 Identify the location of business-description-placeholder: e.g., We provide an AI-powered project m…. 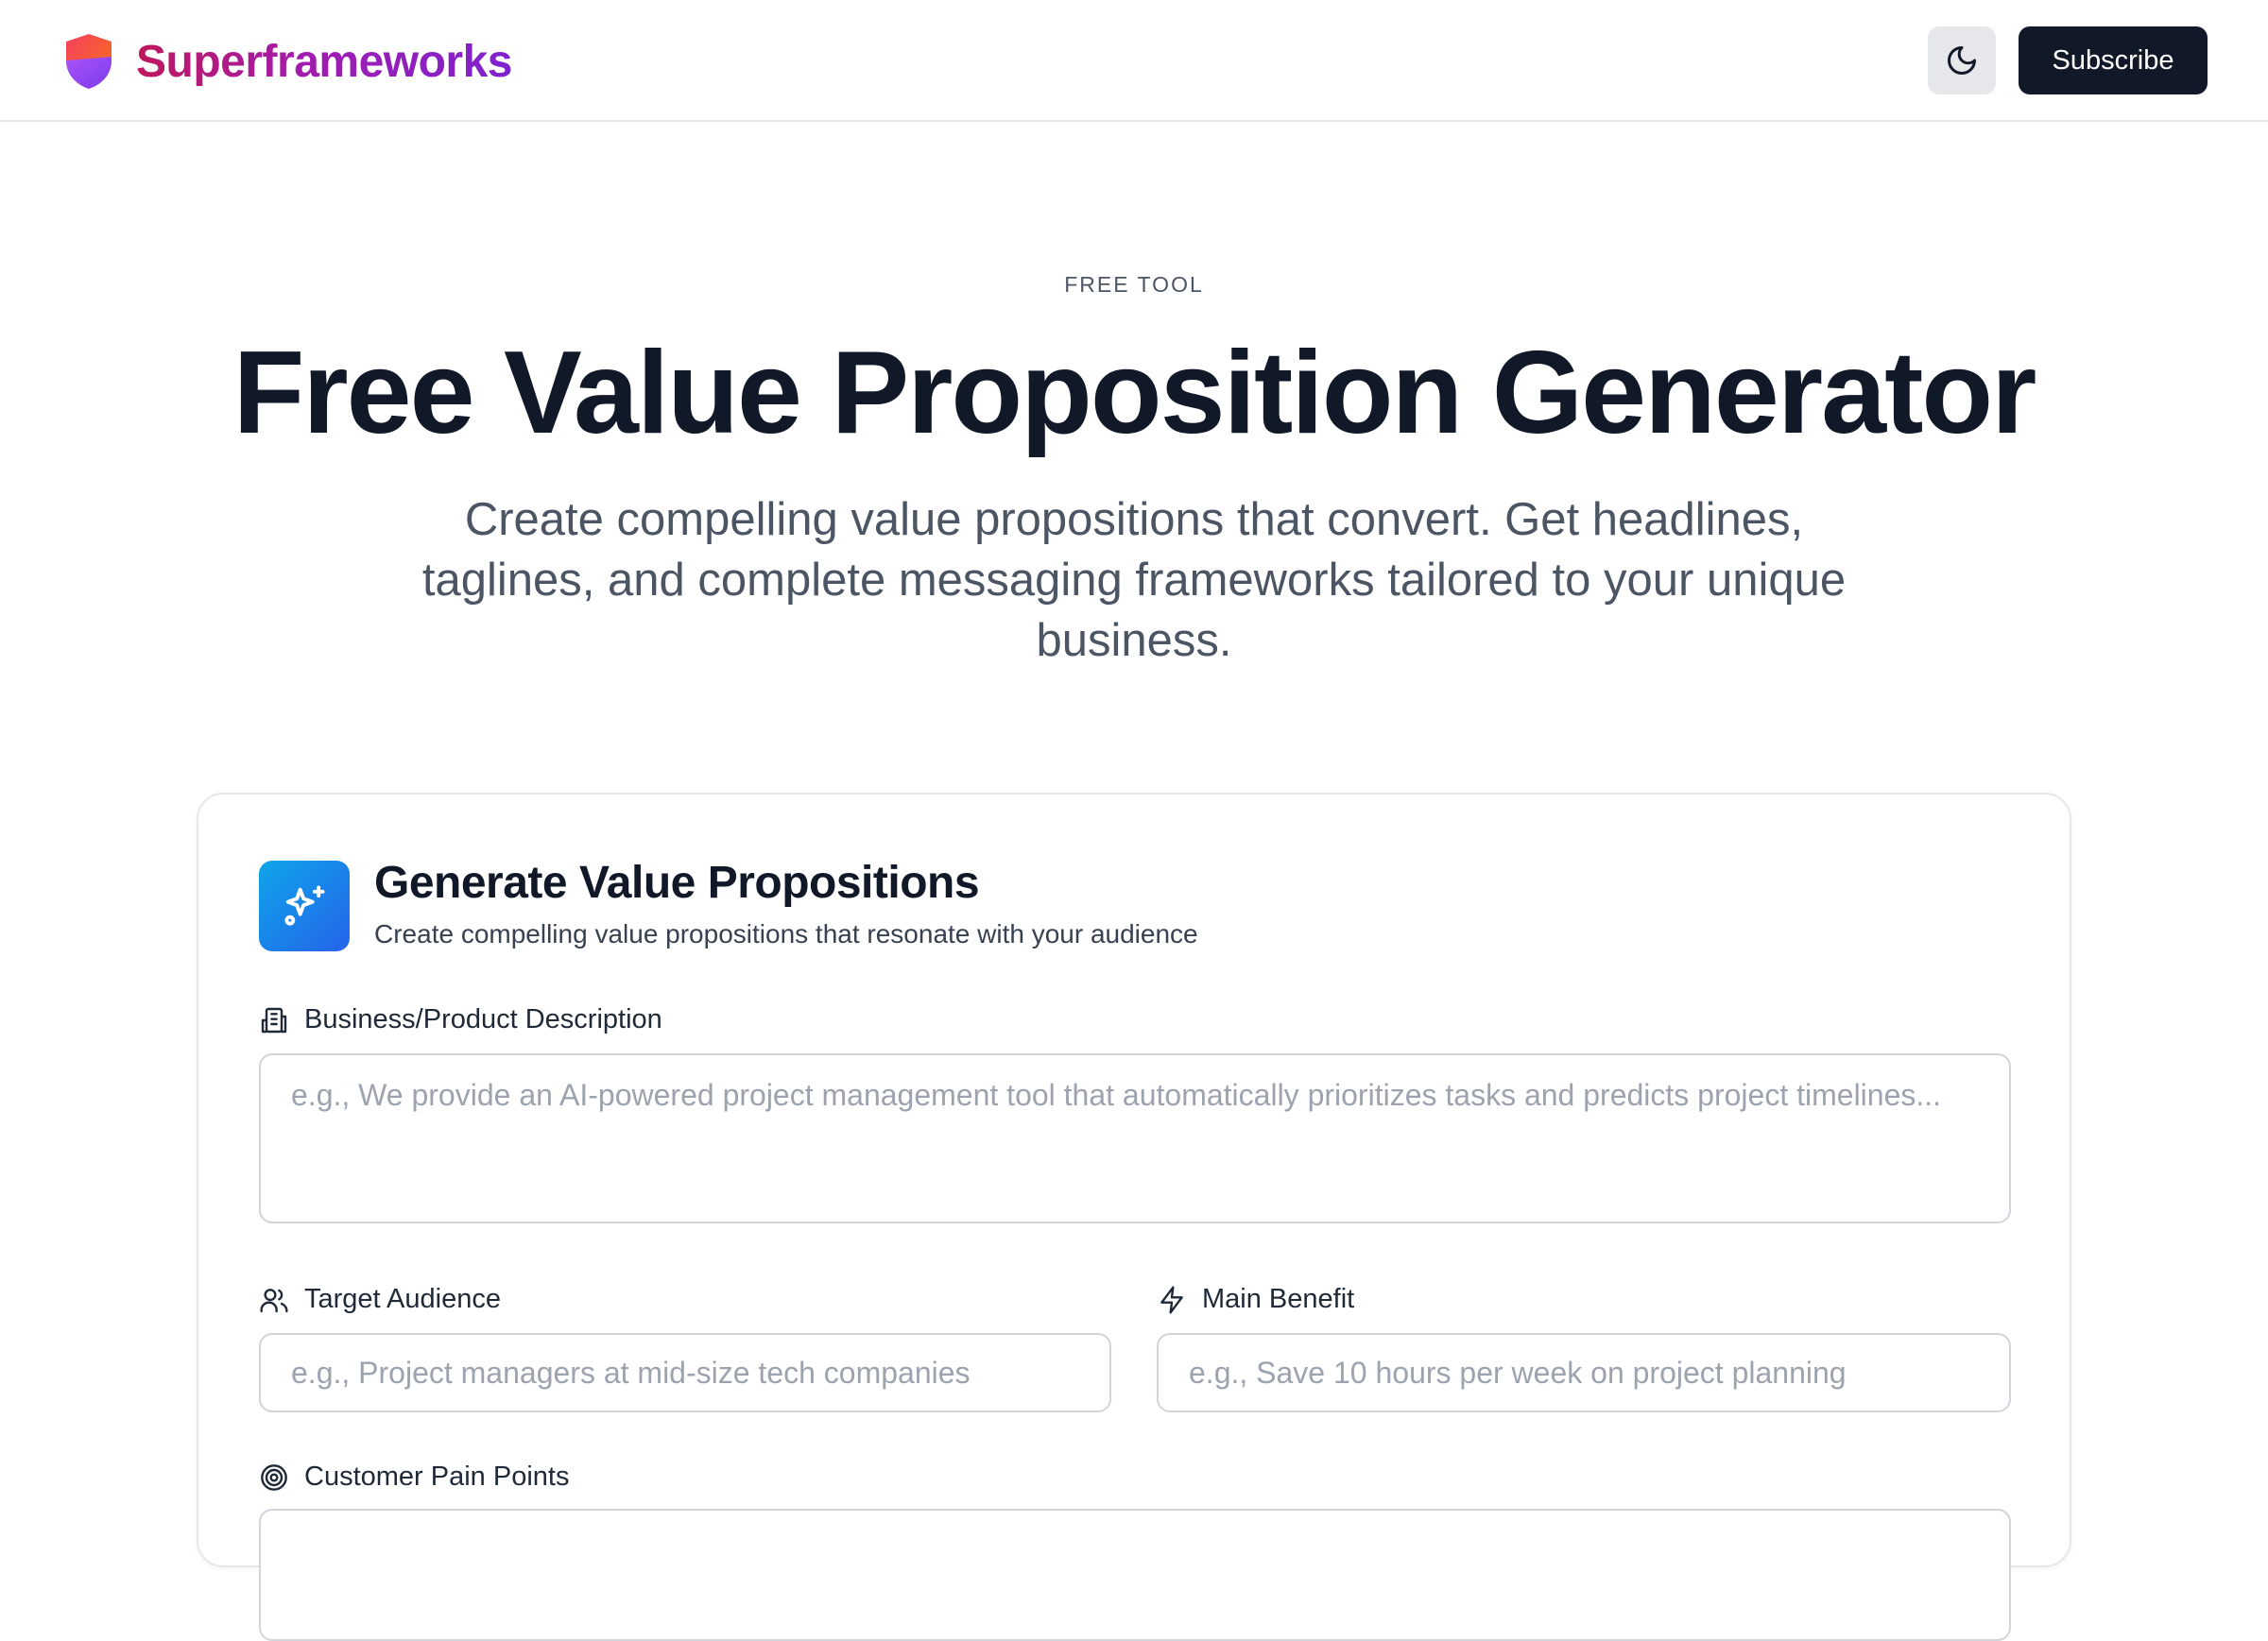
(1116, 1095).